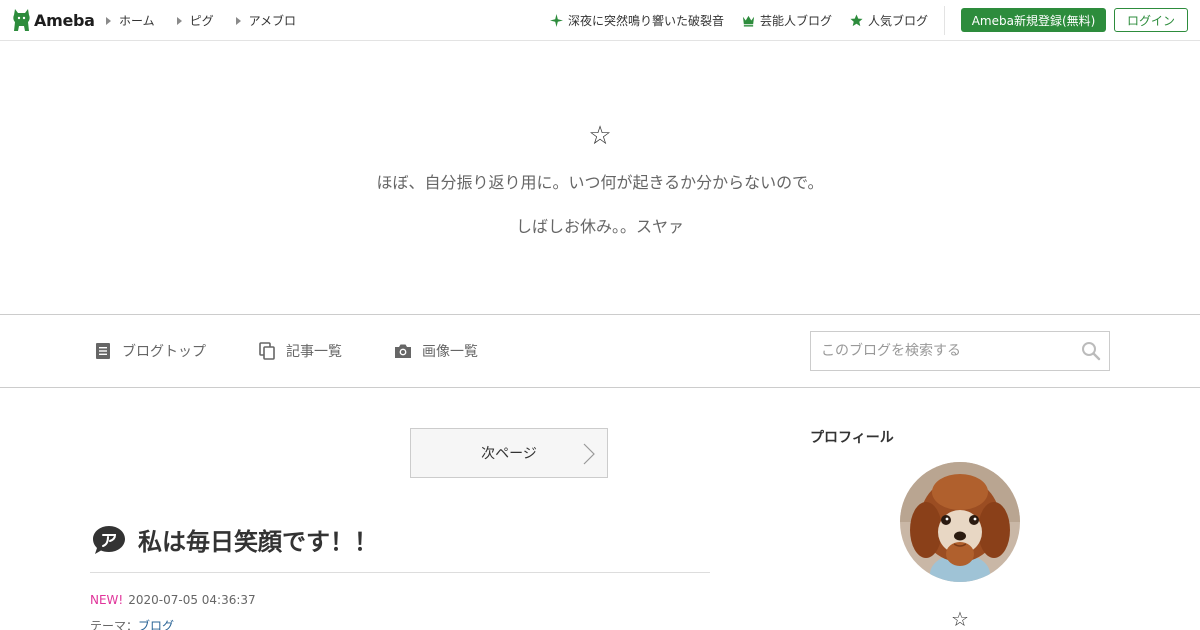  What do you see at coordinates (272, 21) in the screenshot?
I see `gnav-item-label: アメブロ` at bounding box center [272, 21].